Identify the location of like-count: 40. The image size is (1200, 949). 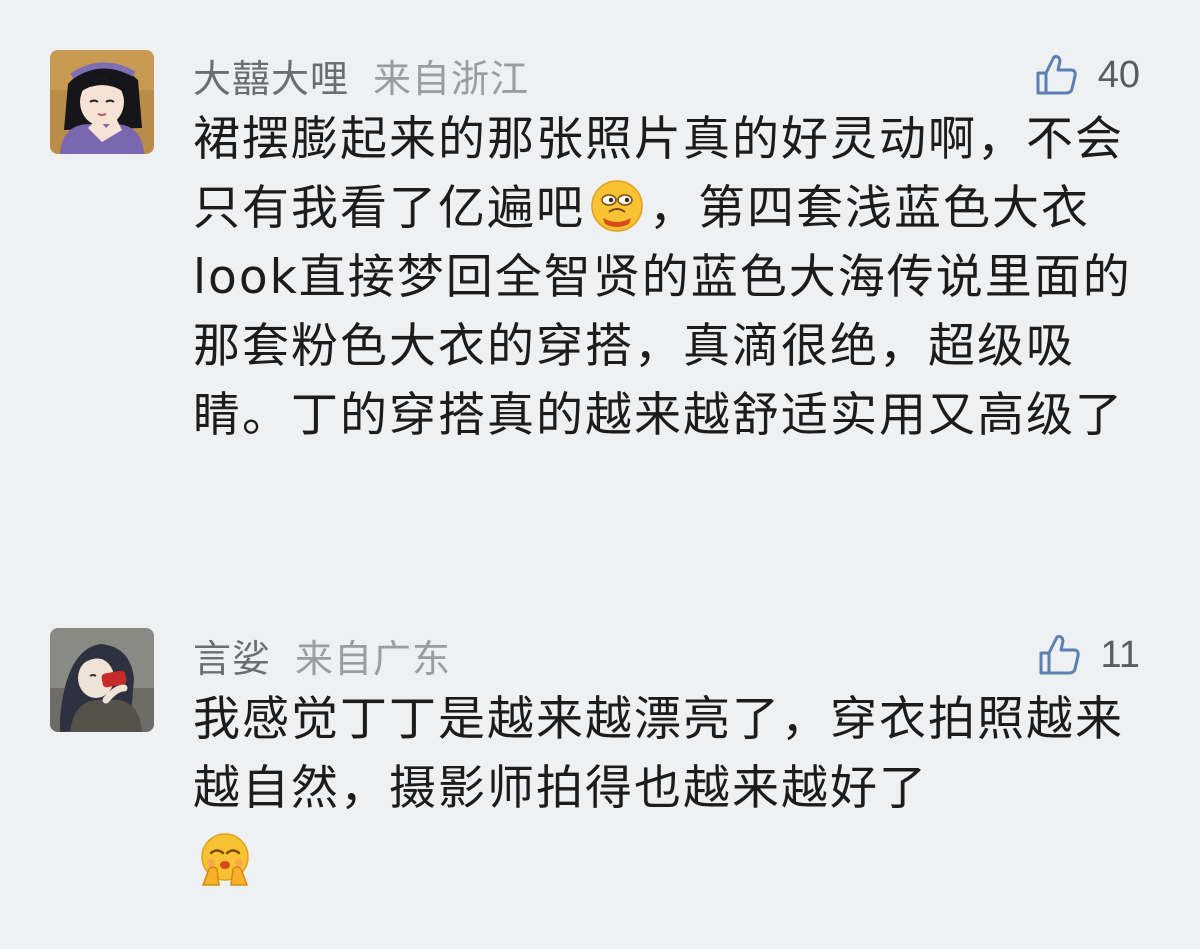
(1118, 74).